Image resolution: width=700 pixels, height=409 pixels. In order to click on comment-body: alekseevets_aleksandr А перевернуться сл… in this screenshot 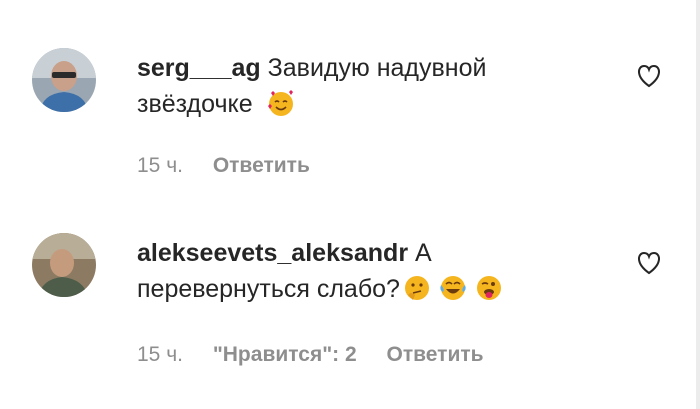, I will do `click(357, 271)`.